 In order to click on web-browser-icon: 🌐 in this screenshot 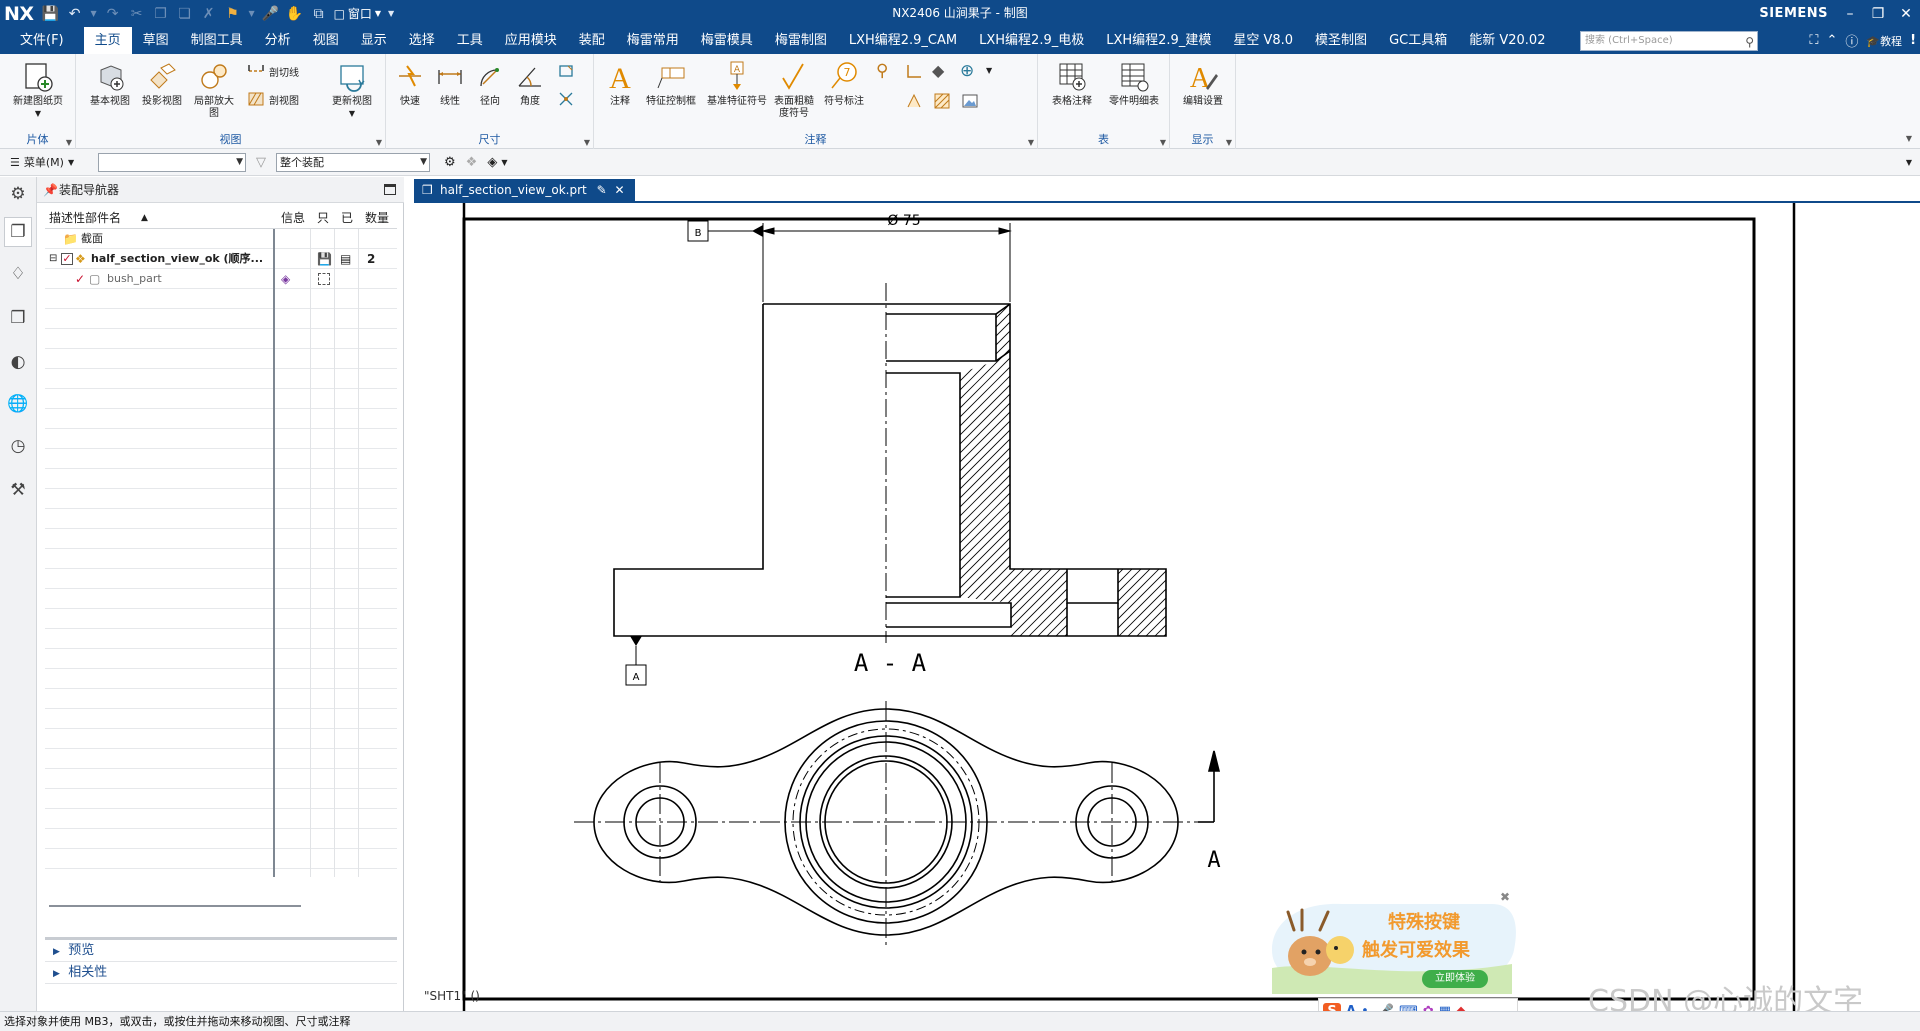, I will do `click(18, 404)`.